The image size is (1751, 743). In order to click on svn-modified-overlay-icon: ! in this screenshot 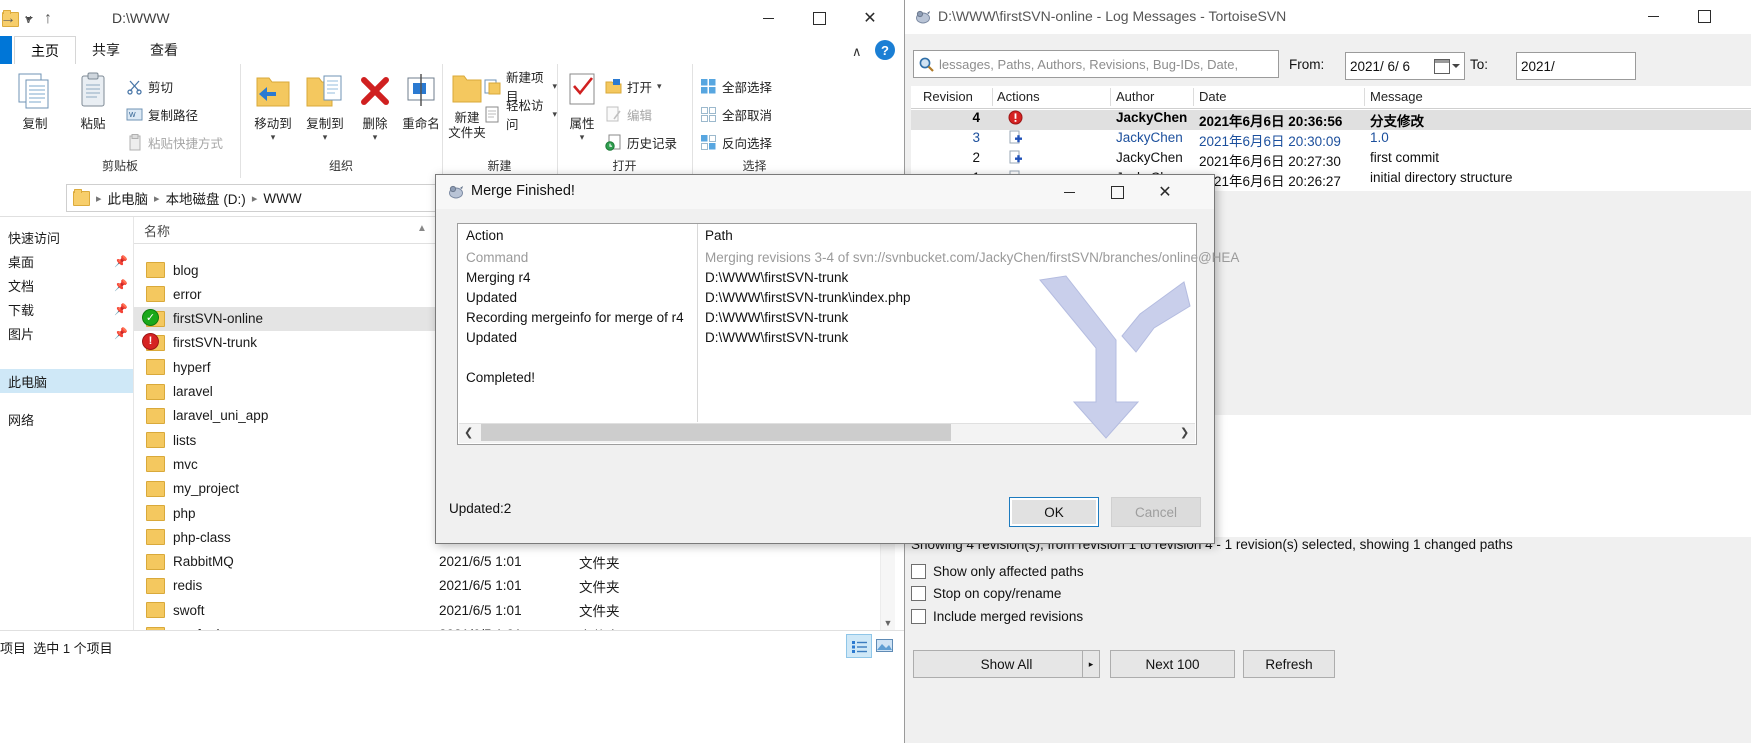, I will do `click(150, 341)`.